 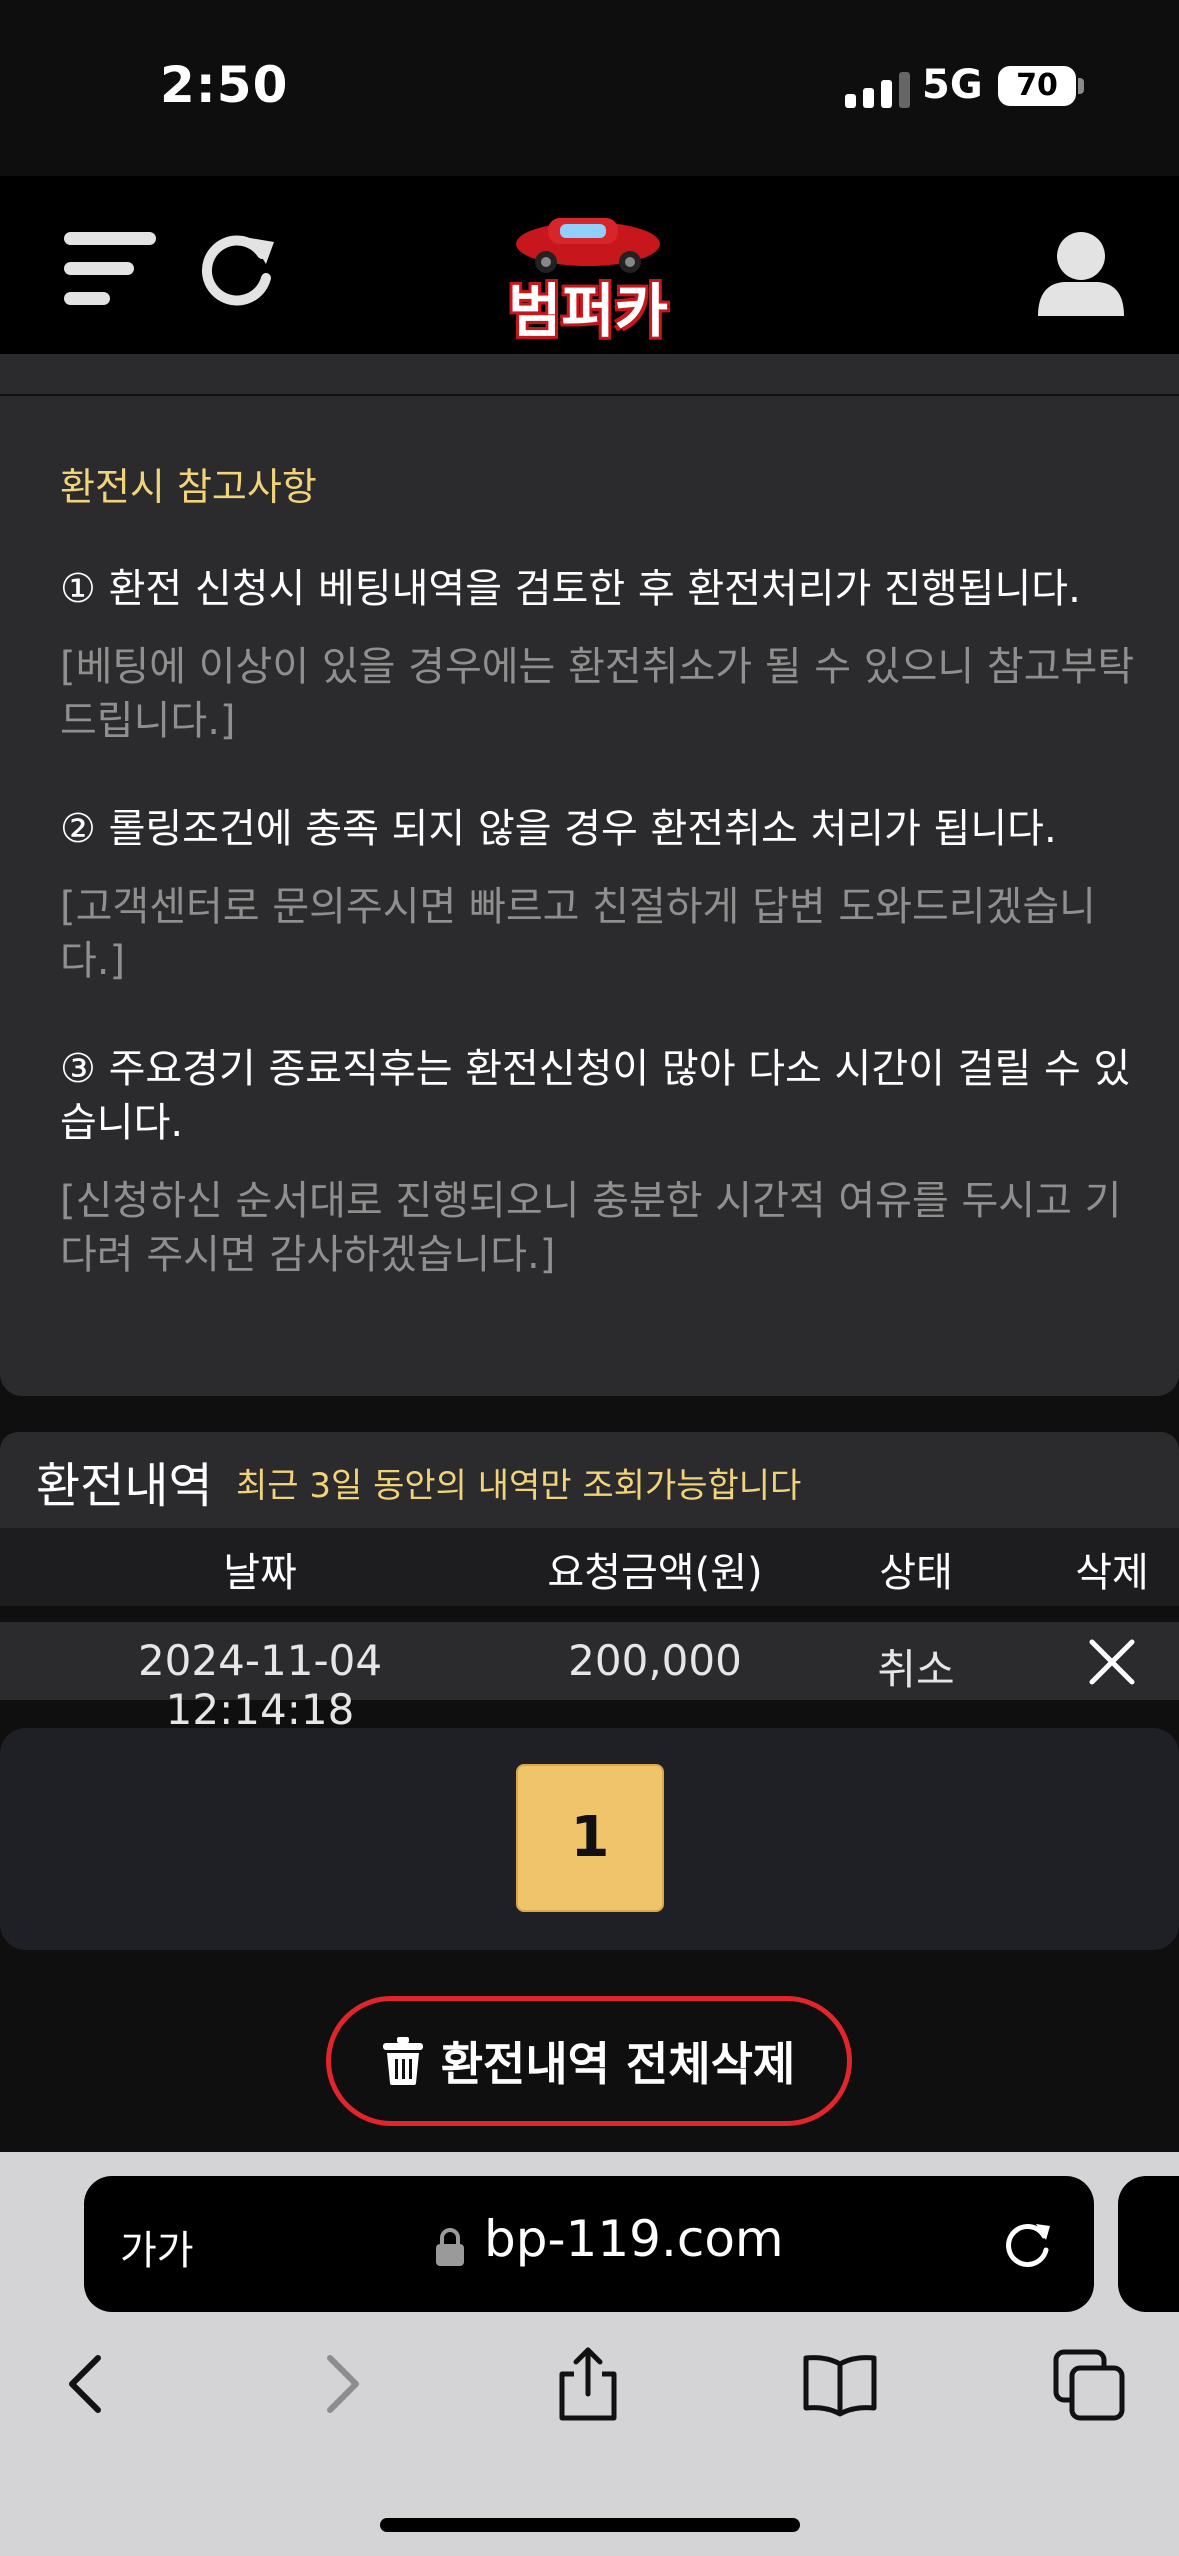 I want to click on refresh-icon, so click(x=238, y=270).